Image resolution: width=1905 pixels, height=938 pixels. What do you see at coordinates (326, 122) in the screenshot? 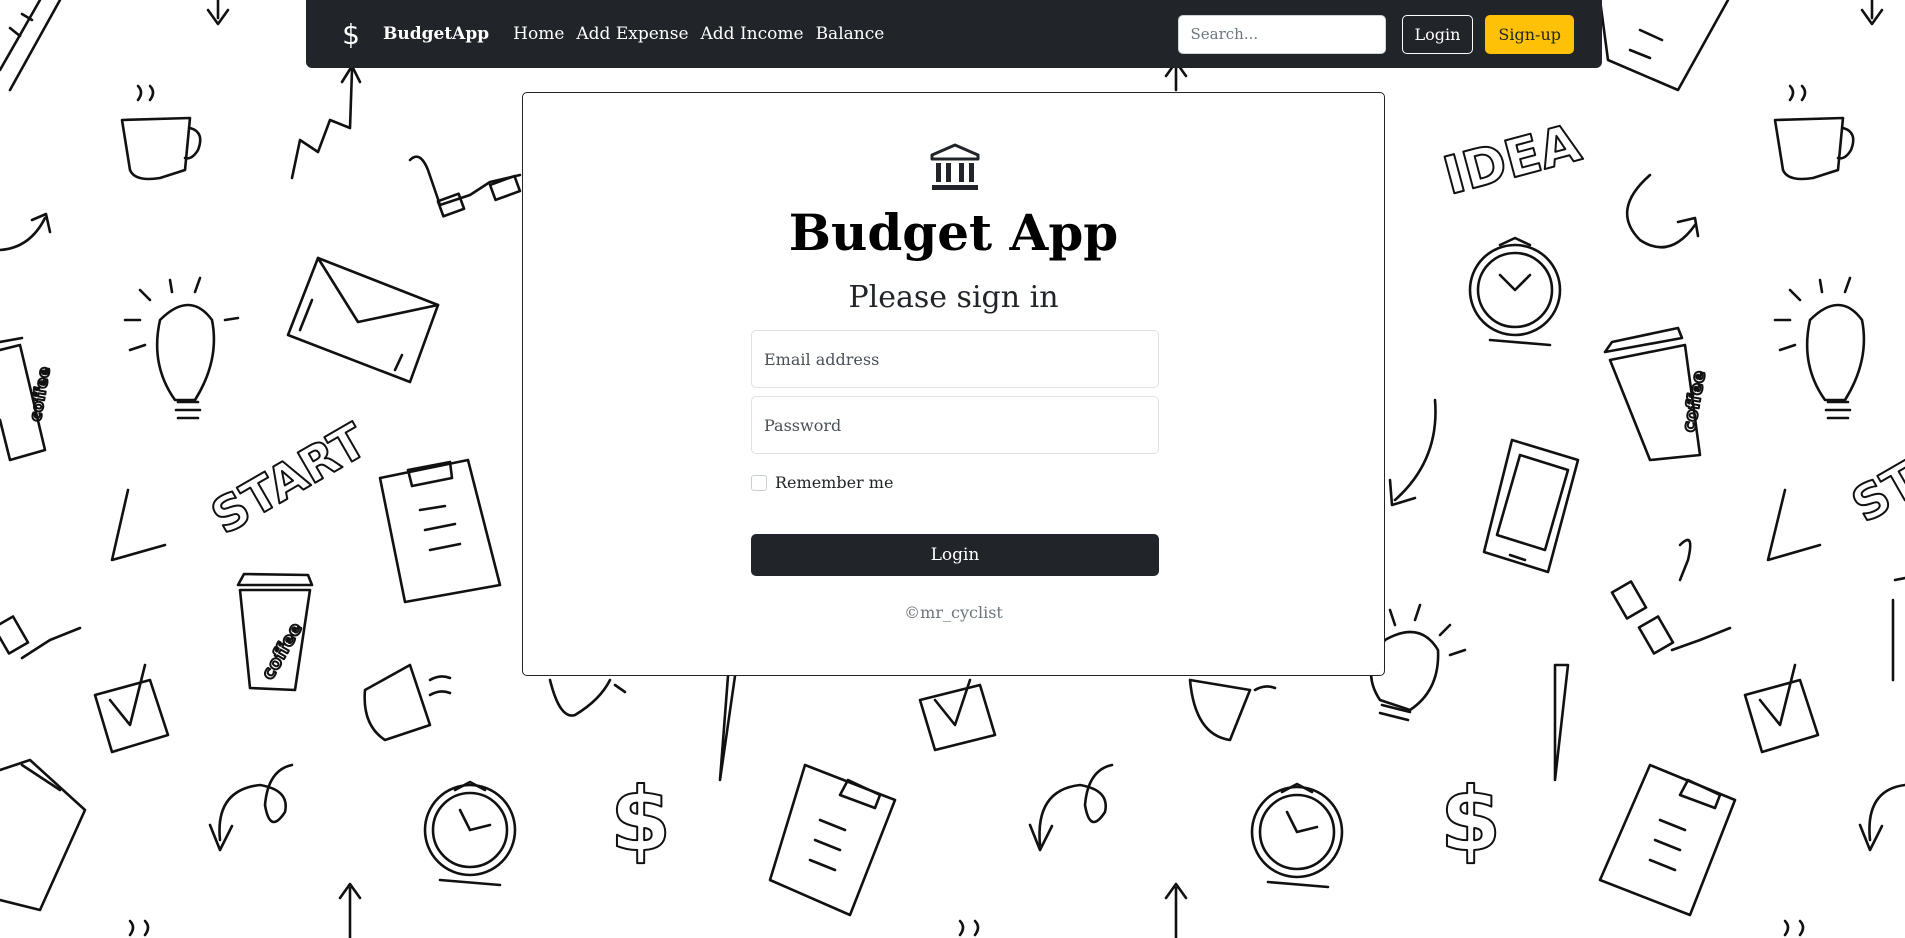
I see `zigzag-arrow-doodle` at bounding box center [326, 122].